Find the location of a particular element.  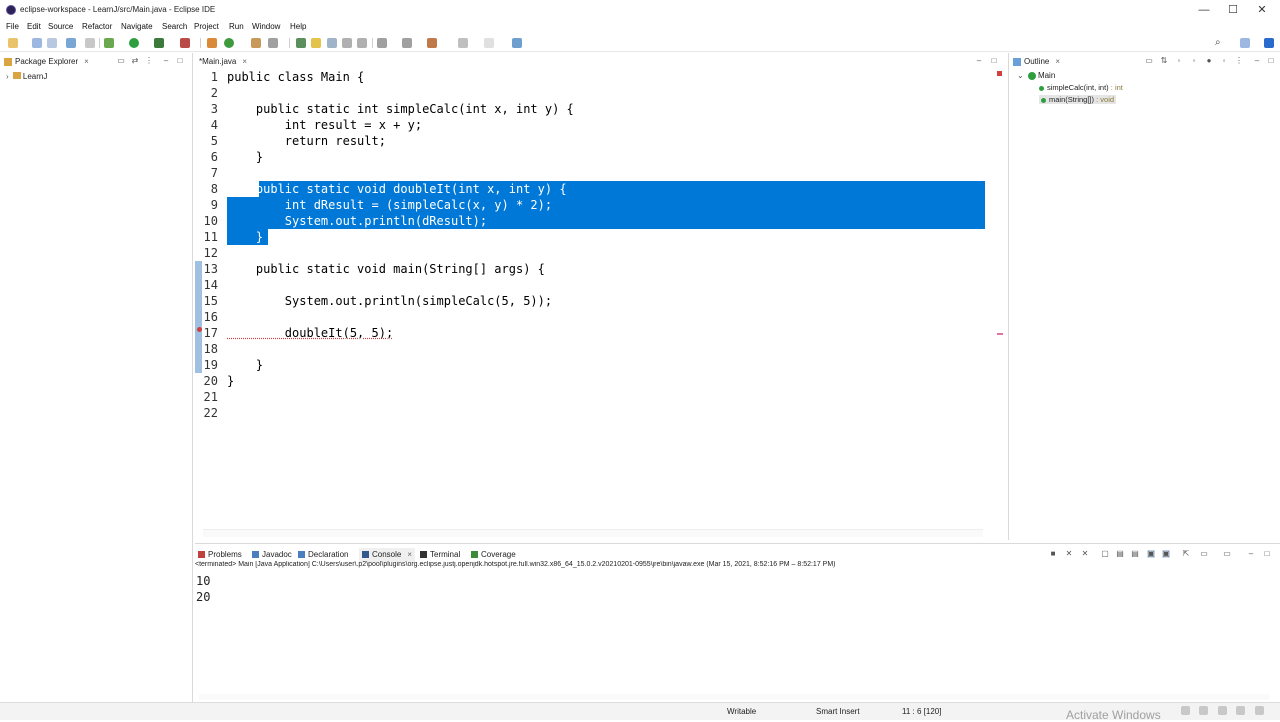

remove-all-icon: ✕ is located at coordinates (1085, 554).